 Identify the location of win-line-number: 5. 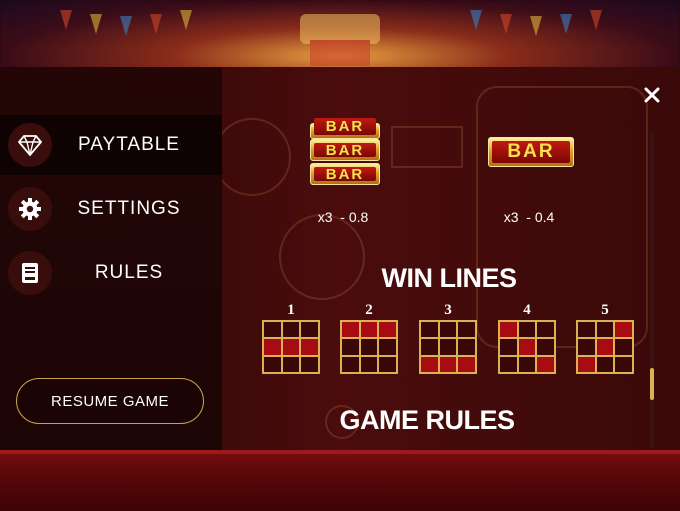
(605, 310).